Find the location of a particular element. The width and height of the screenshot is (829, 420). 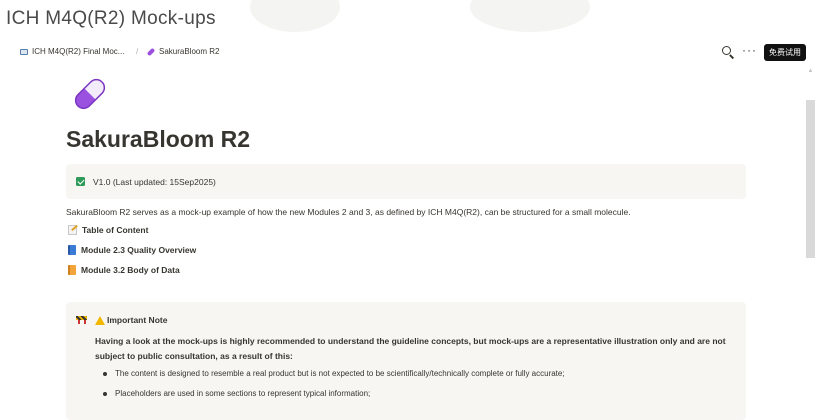

page-title: SakuraBloom R2 is located at coordinates (158, 139).